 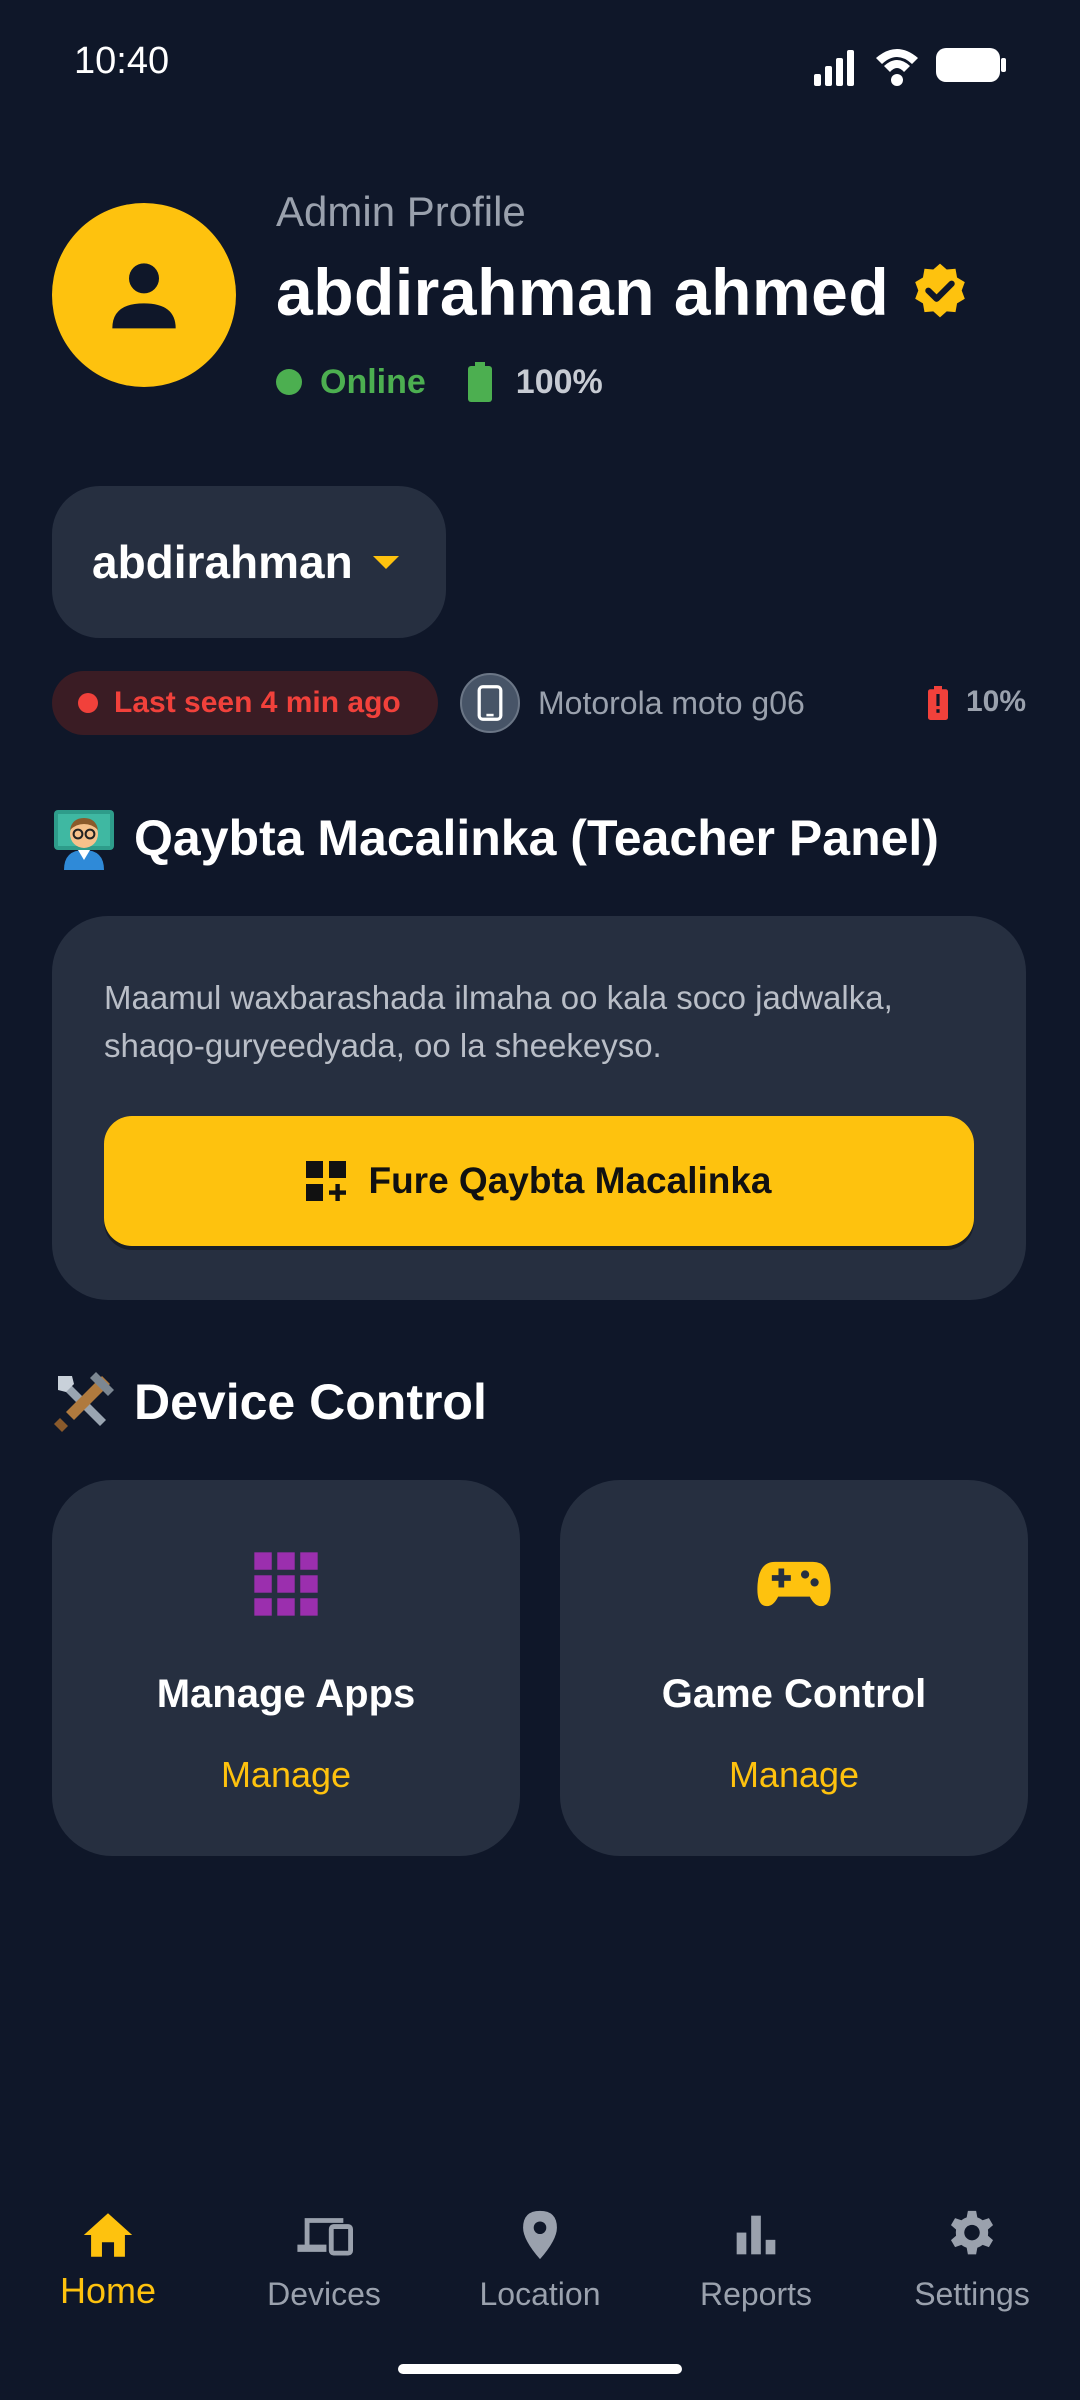 I want to click on verified-badge-icon, so click(x=940, y=290).